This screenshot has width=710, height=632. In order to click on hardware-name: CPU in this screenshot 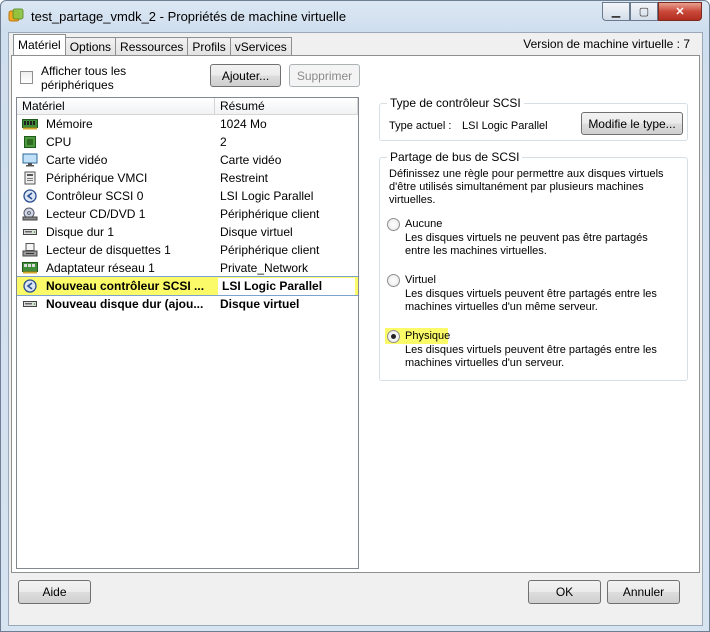, I will do `click(59, 142)`.